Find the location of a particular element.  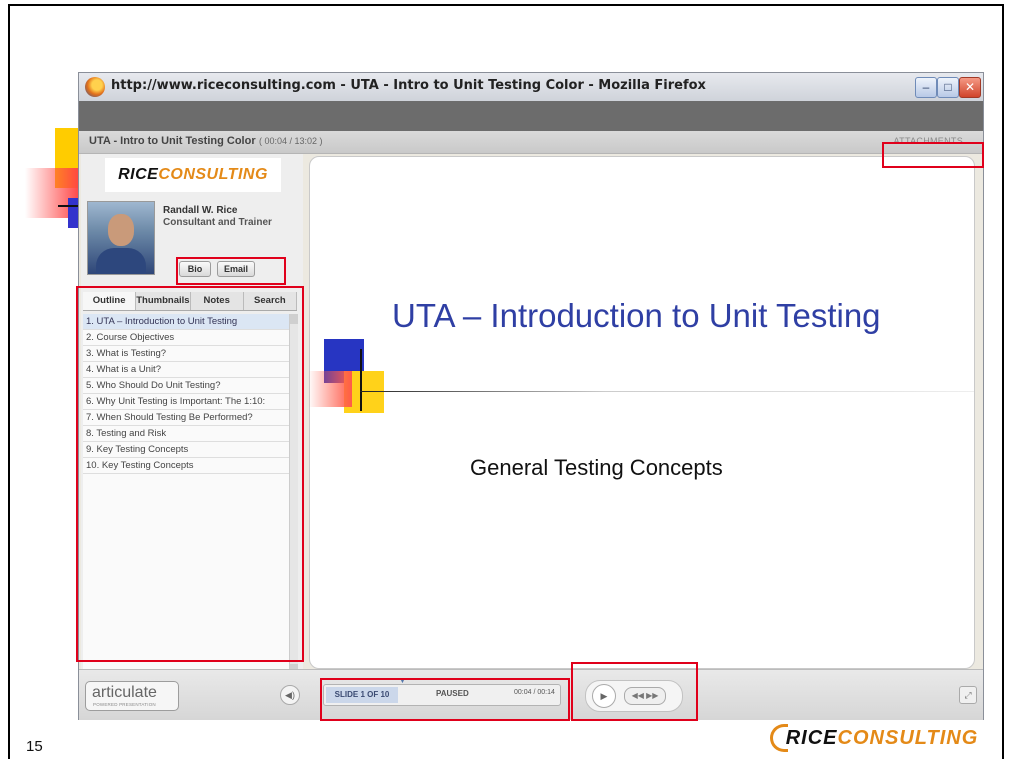

rice-consulting-logo: RICE CONSULTING is located at coordinates (193, 175).